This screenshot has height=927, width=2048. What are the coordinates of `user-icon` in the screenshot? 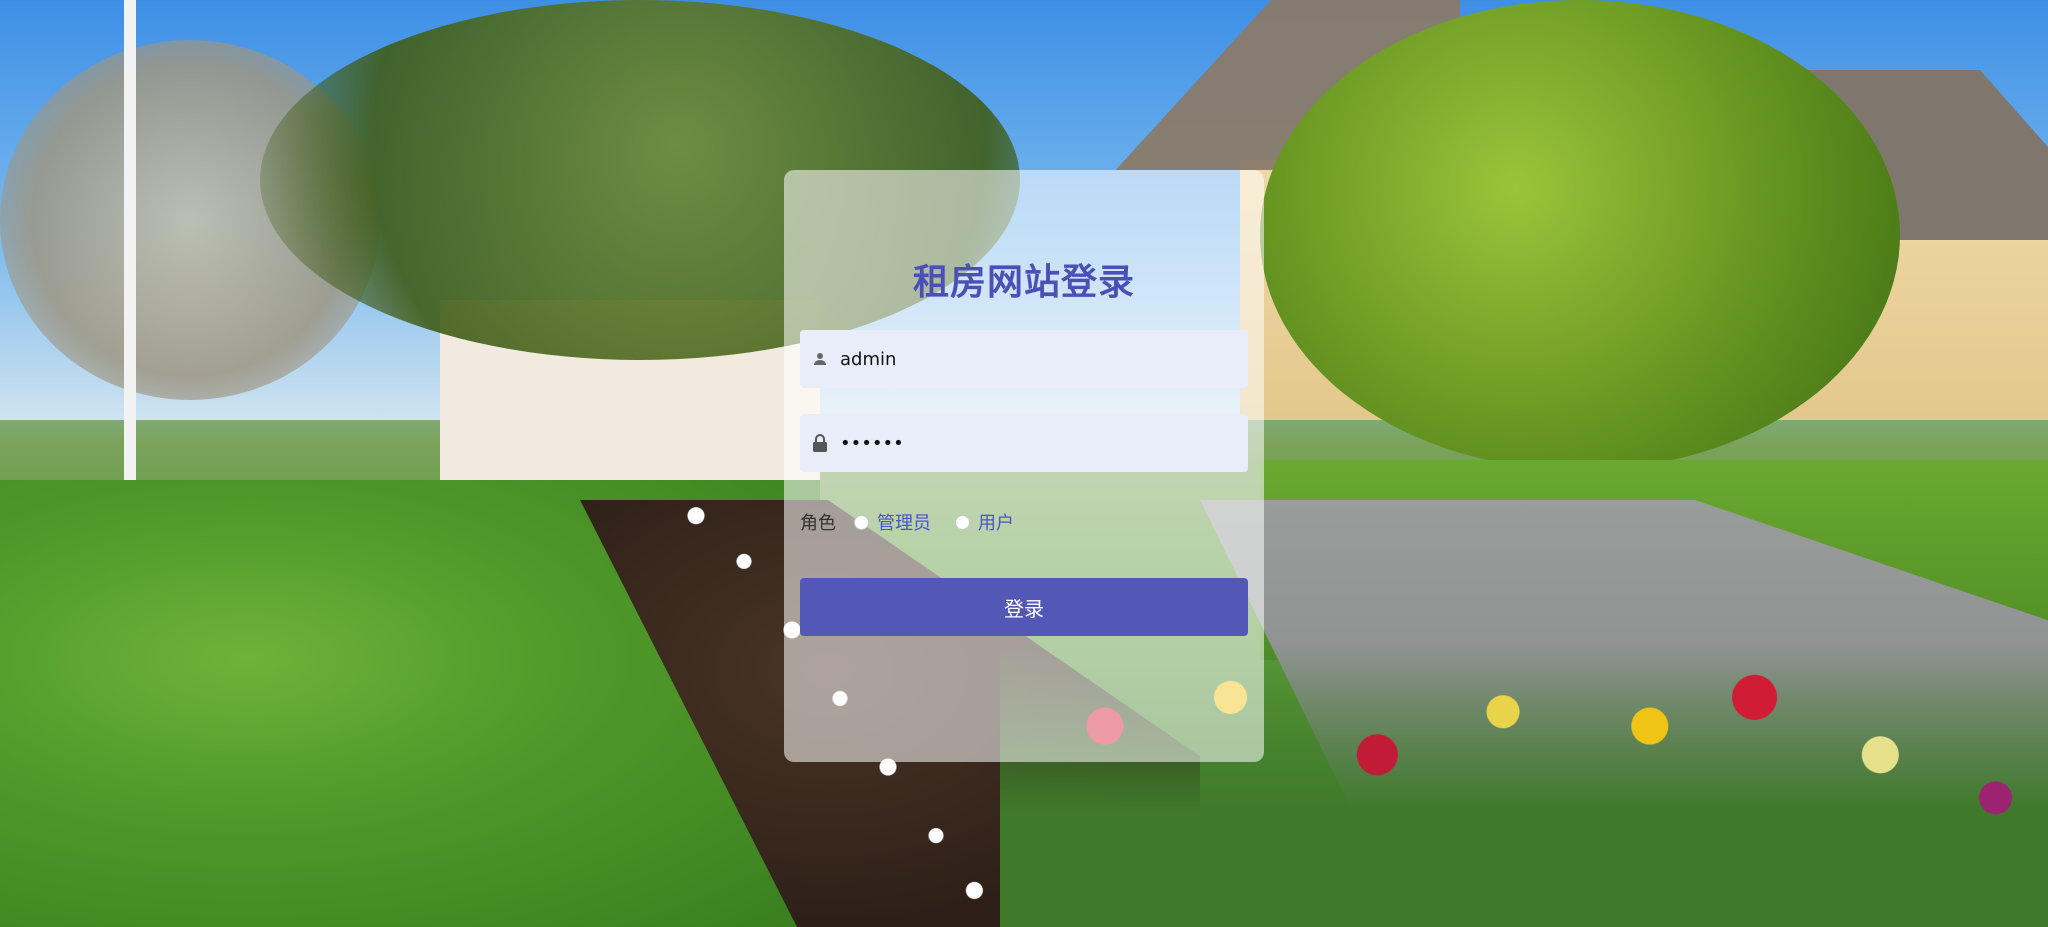 It's located at (820, 359).